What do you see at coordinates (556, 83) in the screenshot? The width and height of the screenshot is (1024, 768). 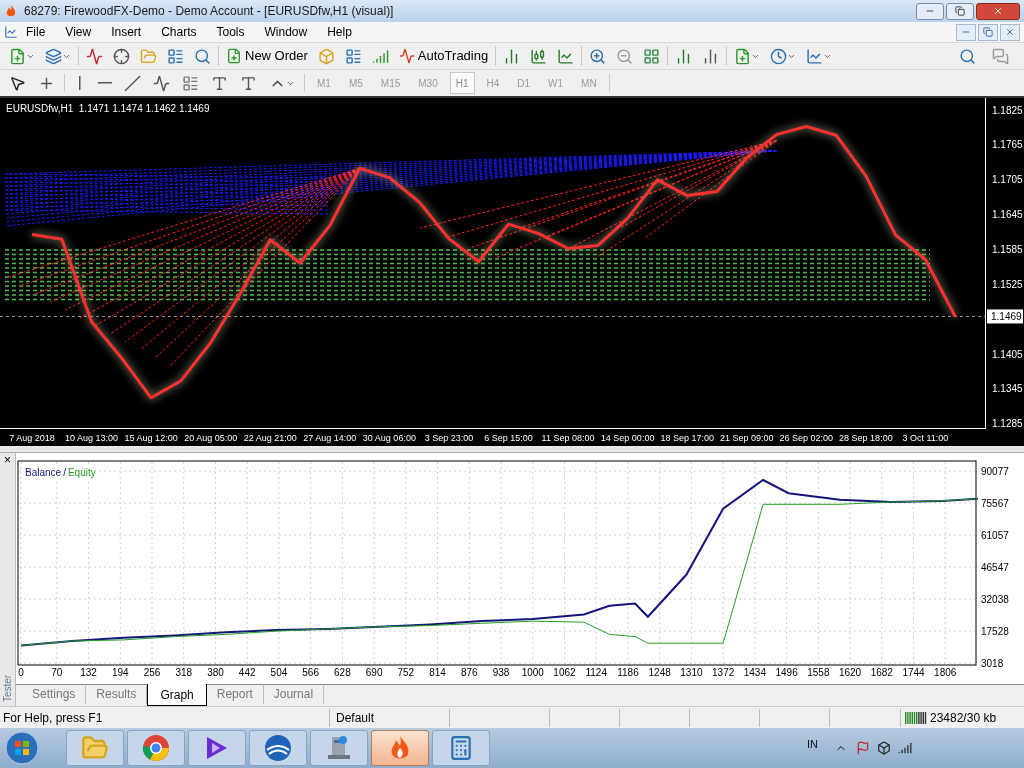 I see `timeframe-button: W1` at bounding box center [556, 83].